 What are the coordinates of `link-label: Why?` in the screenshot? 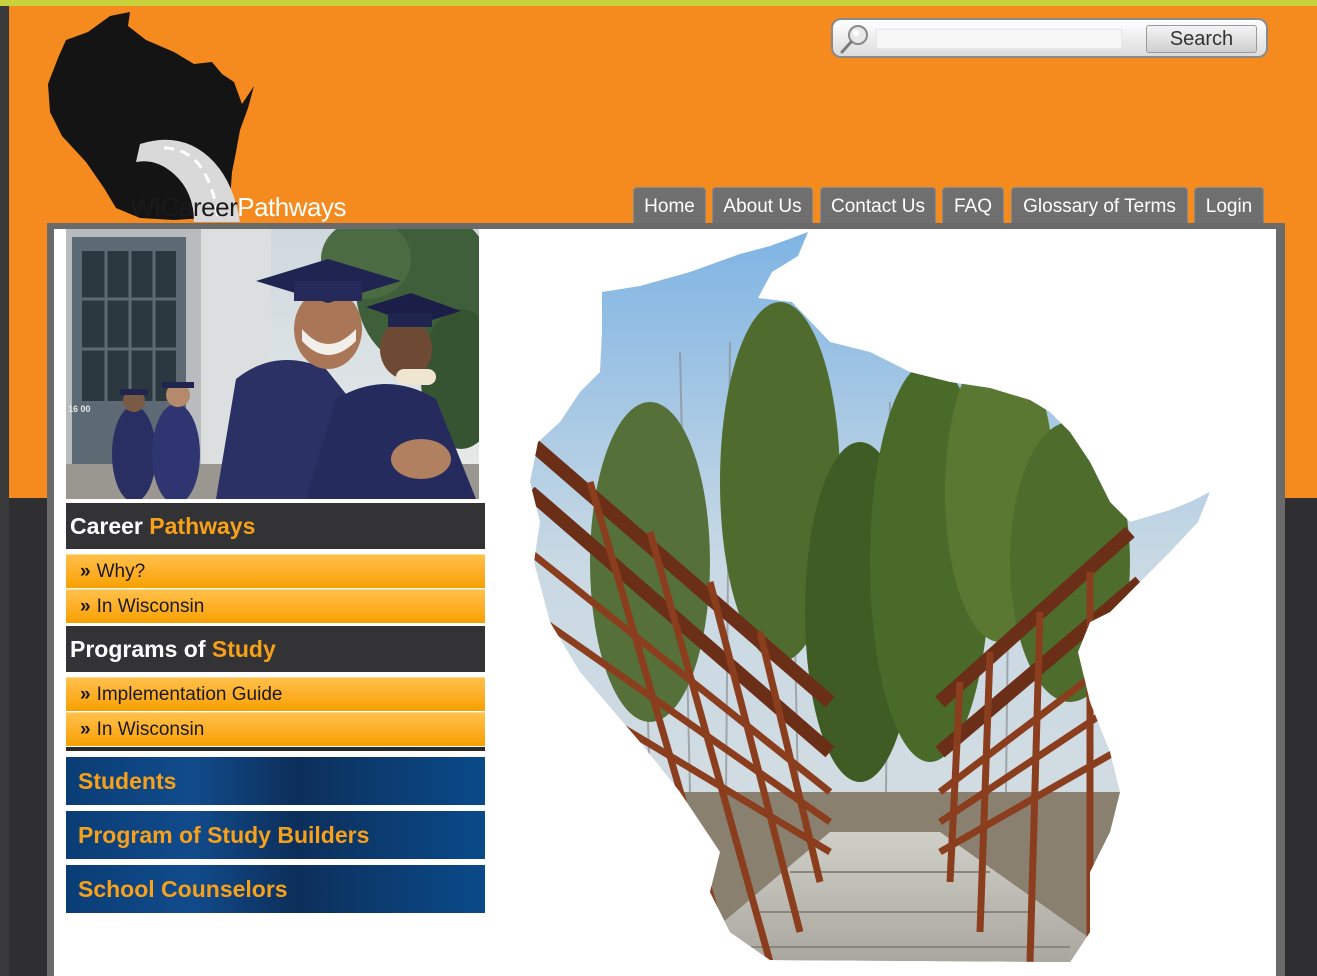 It's located at (121, 571).